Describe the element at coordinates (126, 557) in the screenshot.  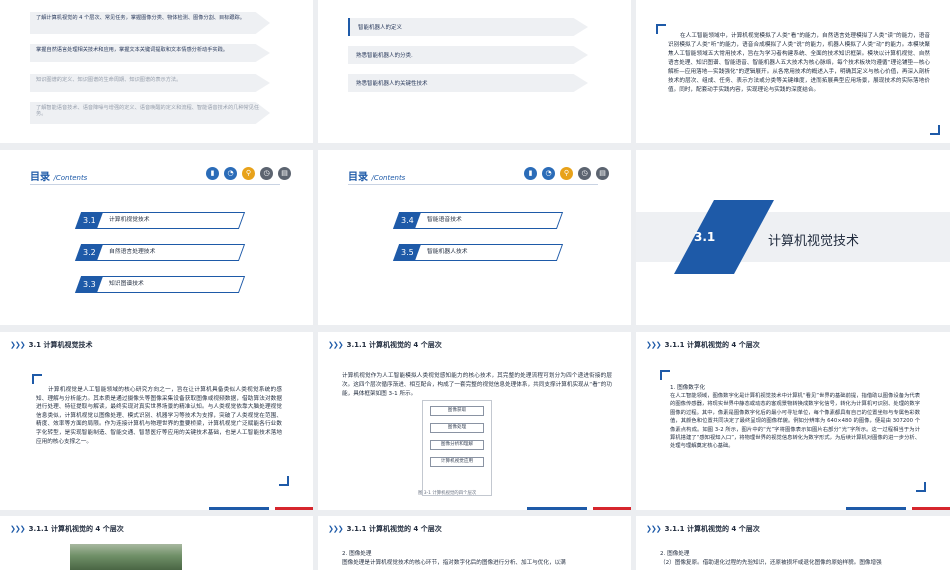
I see `street-photo` at that location.